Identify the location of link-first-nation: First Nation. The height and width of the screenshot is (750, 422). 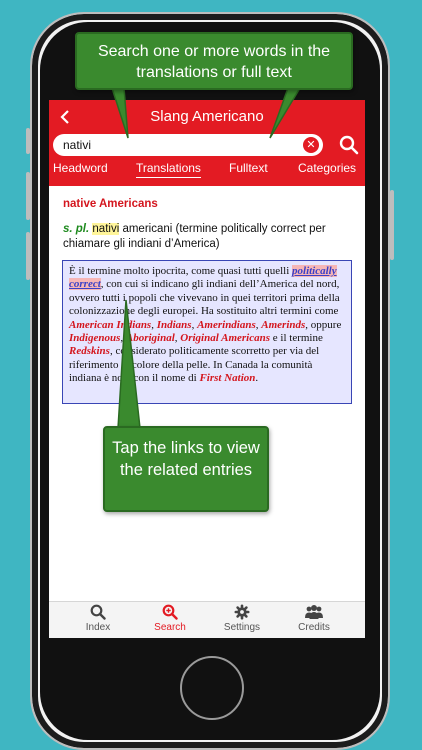
(227, 378).